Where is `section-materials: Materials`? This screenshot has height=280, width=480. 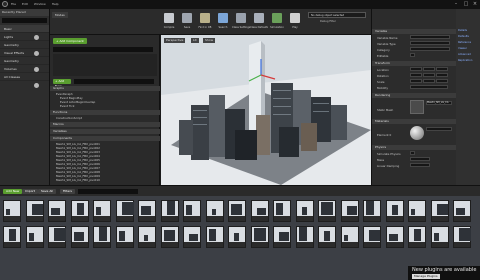
section-materials: Materials is located at coordinates (414, 121).